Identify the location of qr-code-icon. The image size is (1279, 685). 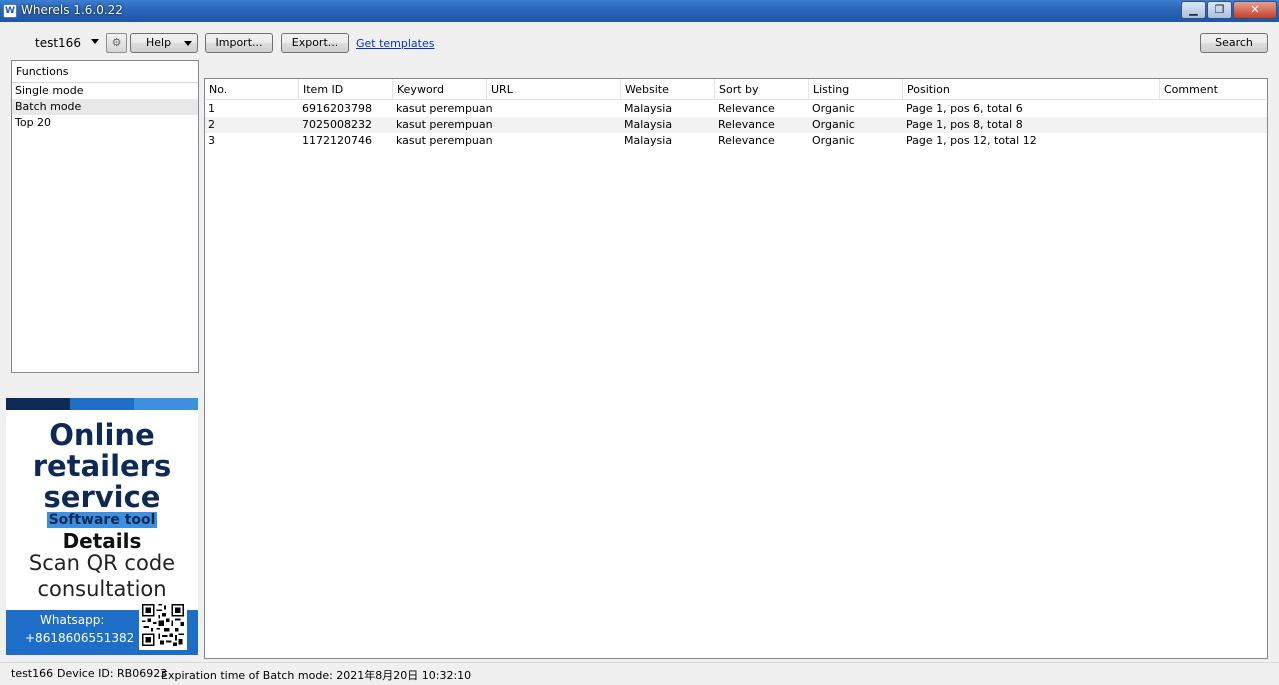
(163, 625).